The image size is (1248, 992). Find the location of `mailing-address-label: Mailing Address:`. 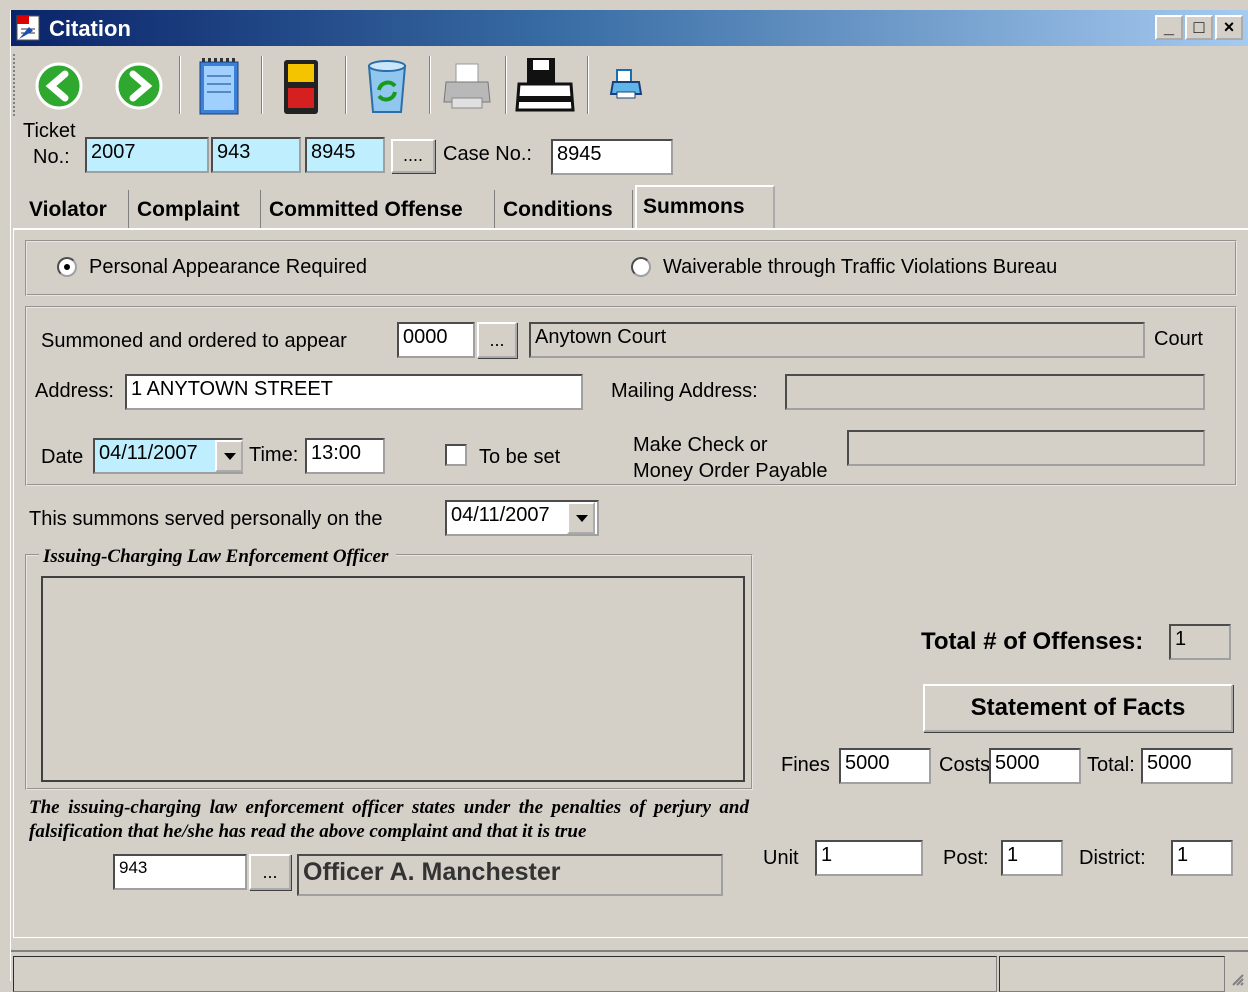

mailing-address-label: Mailing Address: is located at coordinates (684, 391).